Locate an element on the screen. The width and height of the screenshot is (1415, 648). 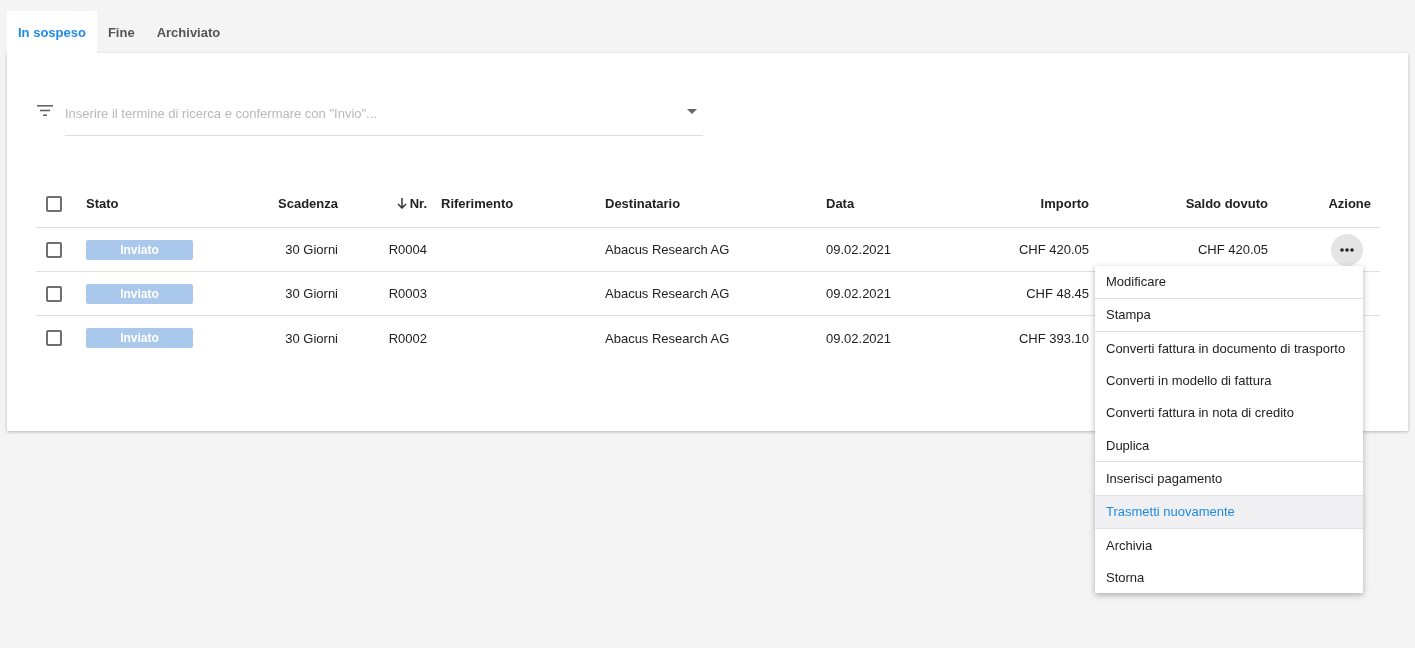
filter-icon is located at coordinates (45, 110).